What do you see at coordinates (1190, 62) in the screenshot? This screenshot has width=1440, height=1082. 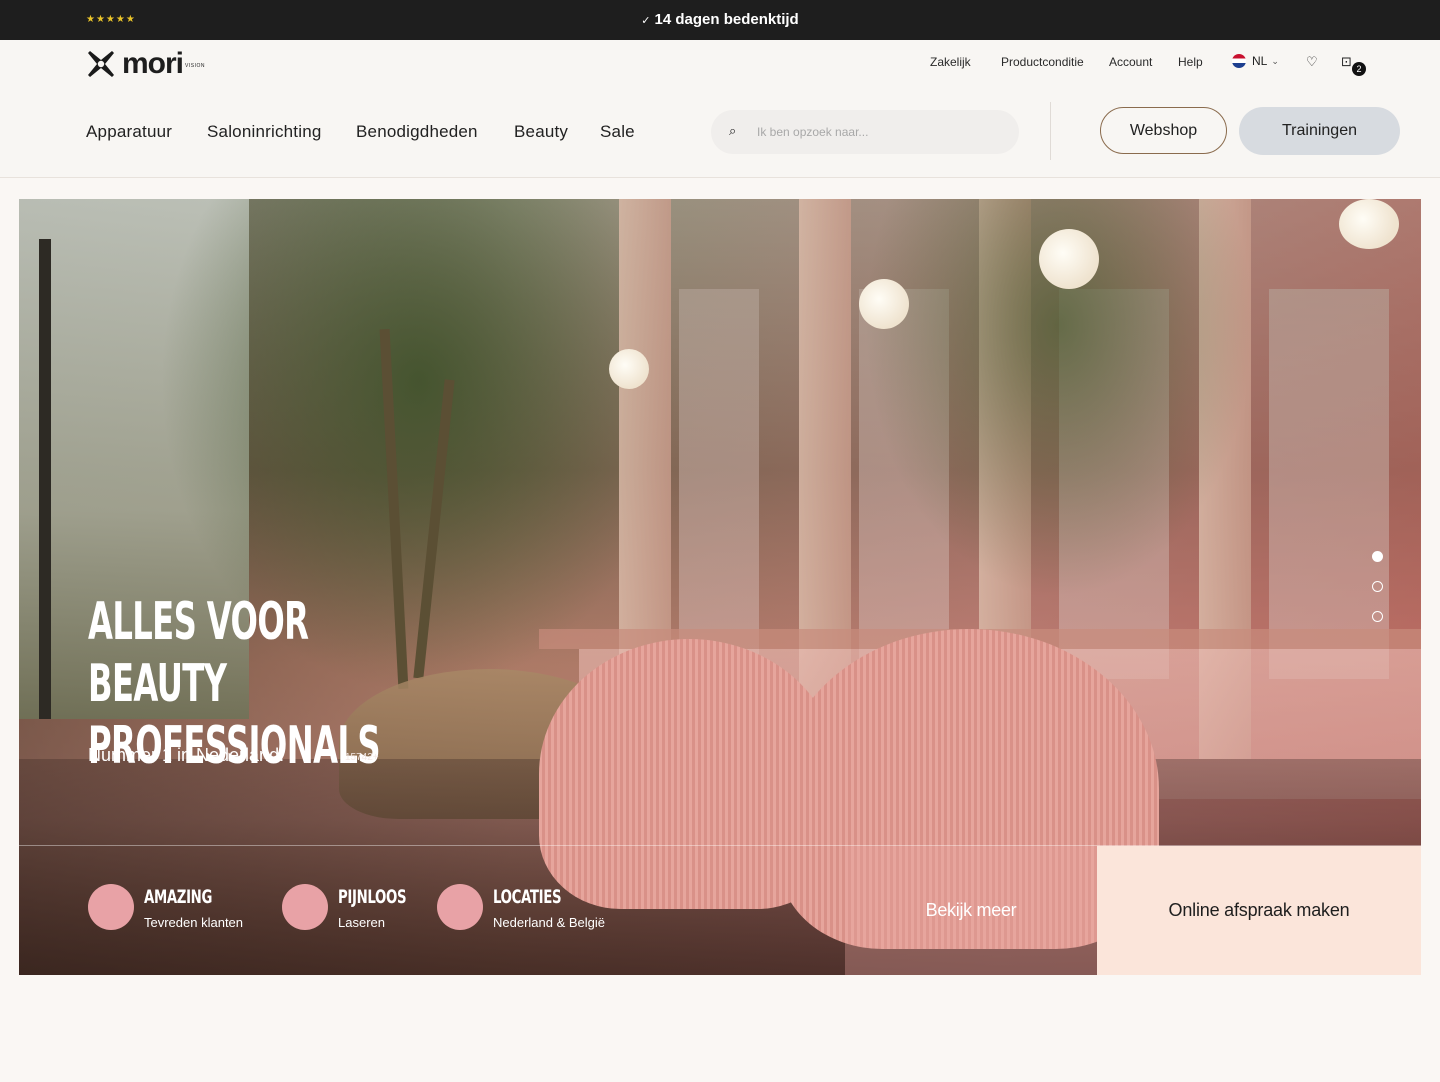 I see `util-link-help: Help` at bounding box center [1190, 62].